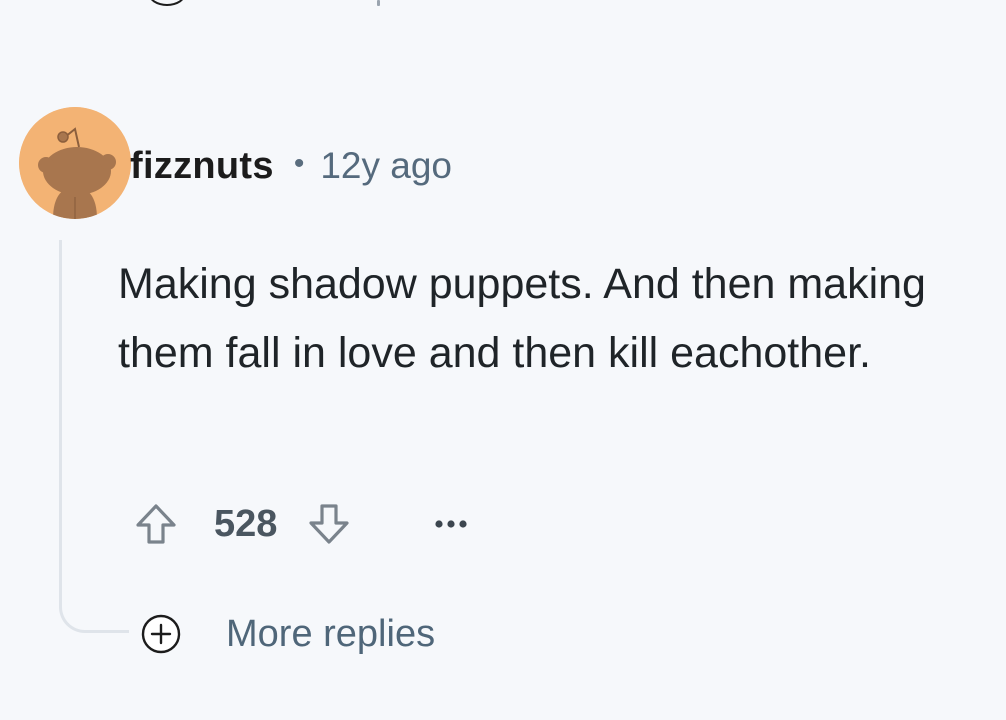 The image size is (1006, 720). I want to click on arrow-up-outline-icon, so click(156, 524).